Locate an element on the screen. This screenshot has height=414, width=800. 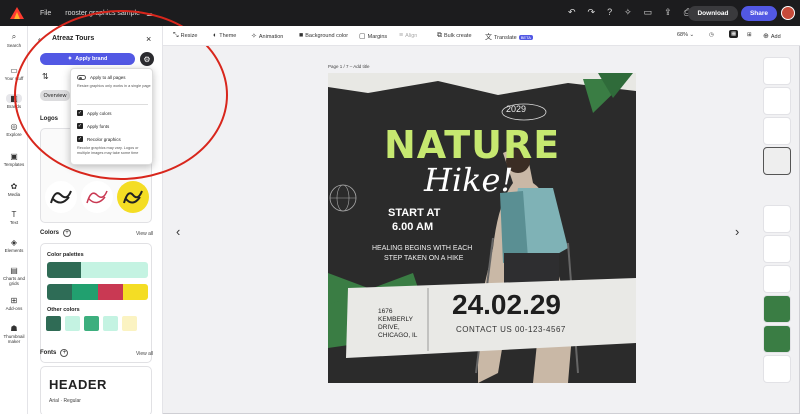
page-thumbnail-active is located at coordinates (777, 161).